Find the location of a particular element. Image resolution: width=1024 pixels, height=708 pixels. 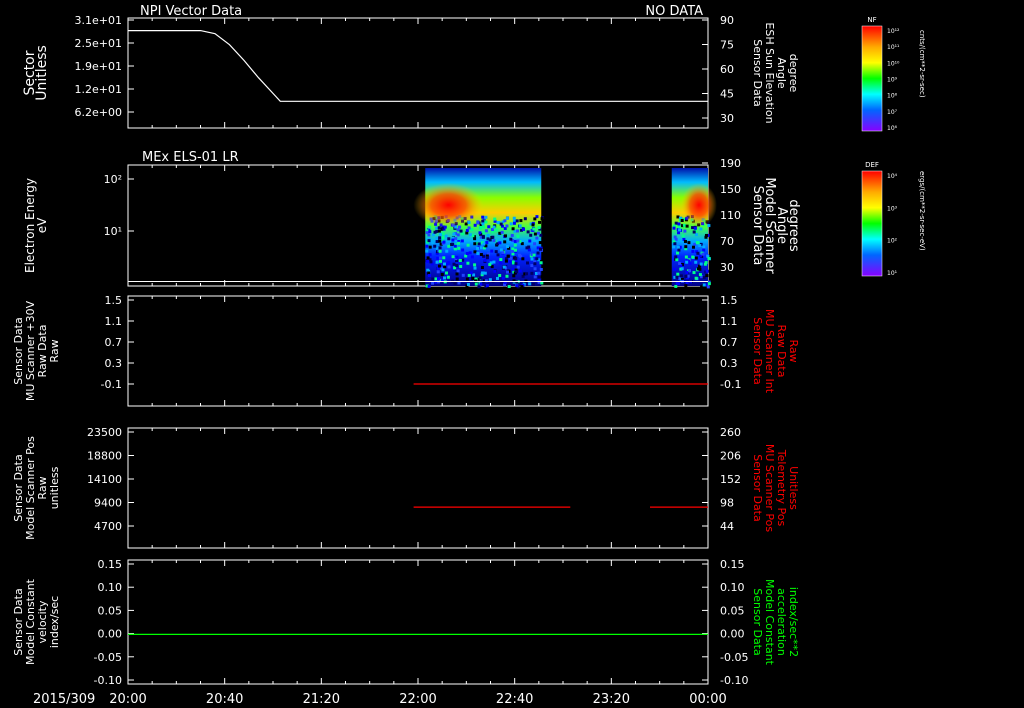

y-axis-label-left: Sensor Data MU Scanner +30V Raw Data Raw is located at coordinates (36, 350).